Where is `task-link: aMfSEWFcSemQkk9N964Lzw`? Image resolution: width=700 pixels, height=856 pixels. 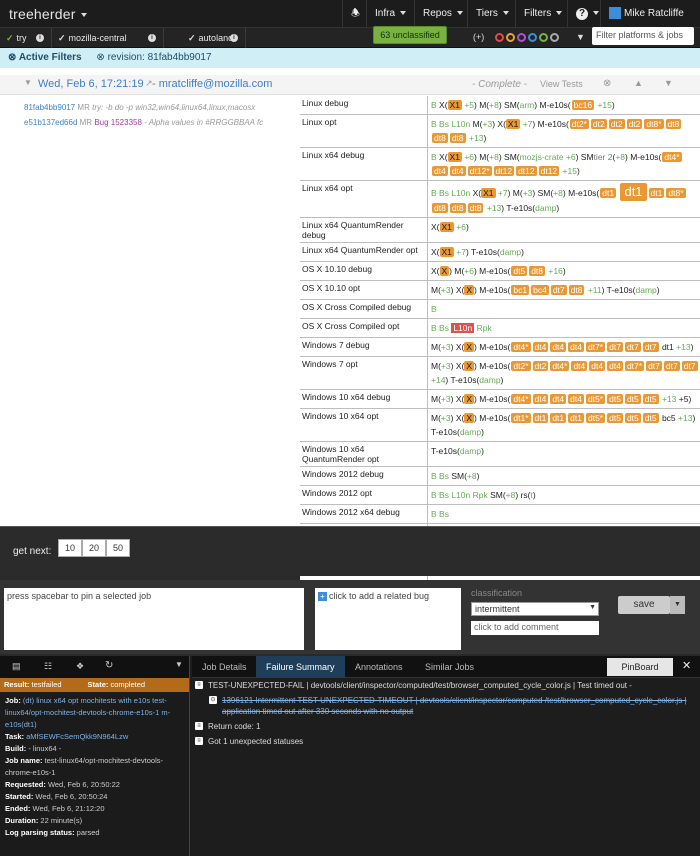
task-link: aMfSEWFcSemQkk9N964Lzw is located at coordinates (77, 736).